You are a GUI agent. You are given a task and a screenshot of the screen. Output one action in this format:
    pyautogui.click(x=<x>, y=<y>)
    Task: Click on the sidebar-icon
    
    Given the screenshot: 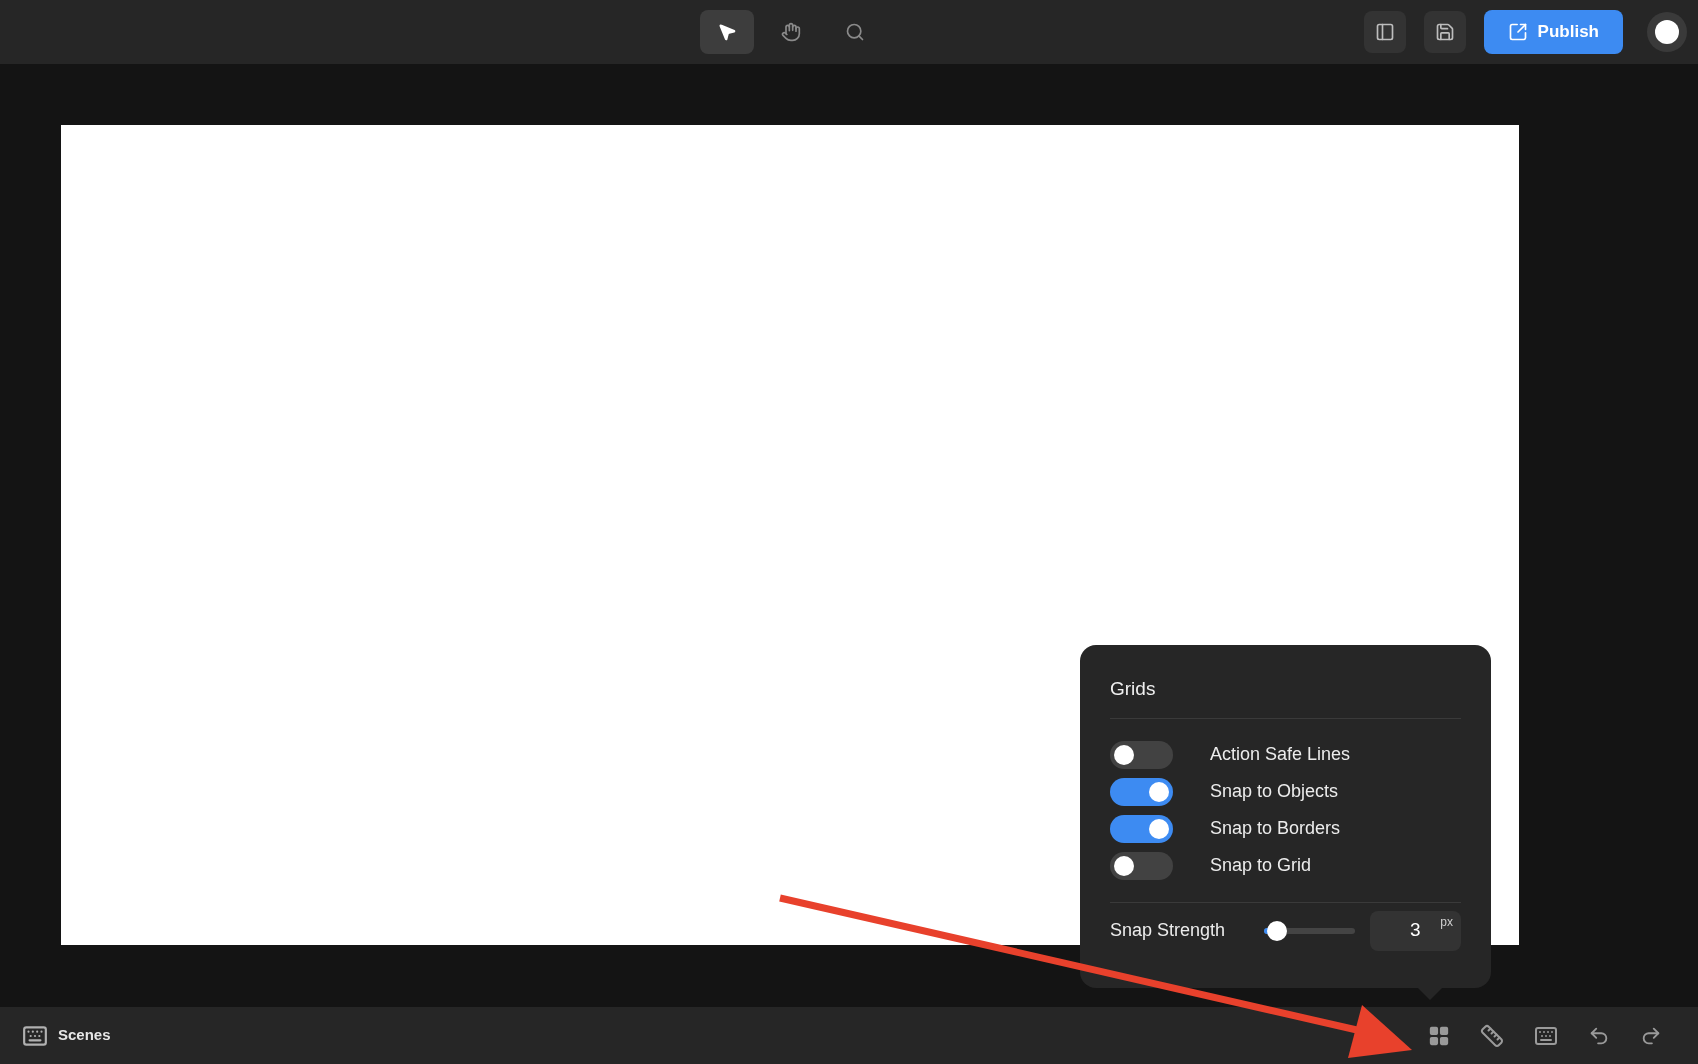 What is the action you would take?
    pyautogui.click(x=1384, y=32)
    